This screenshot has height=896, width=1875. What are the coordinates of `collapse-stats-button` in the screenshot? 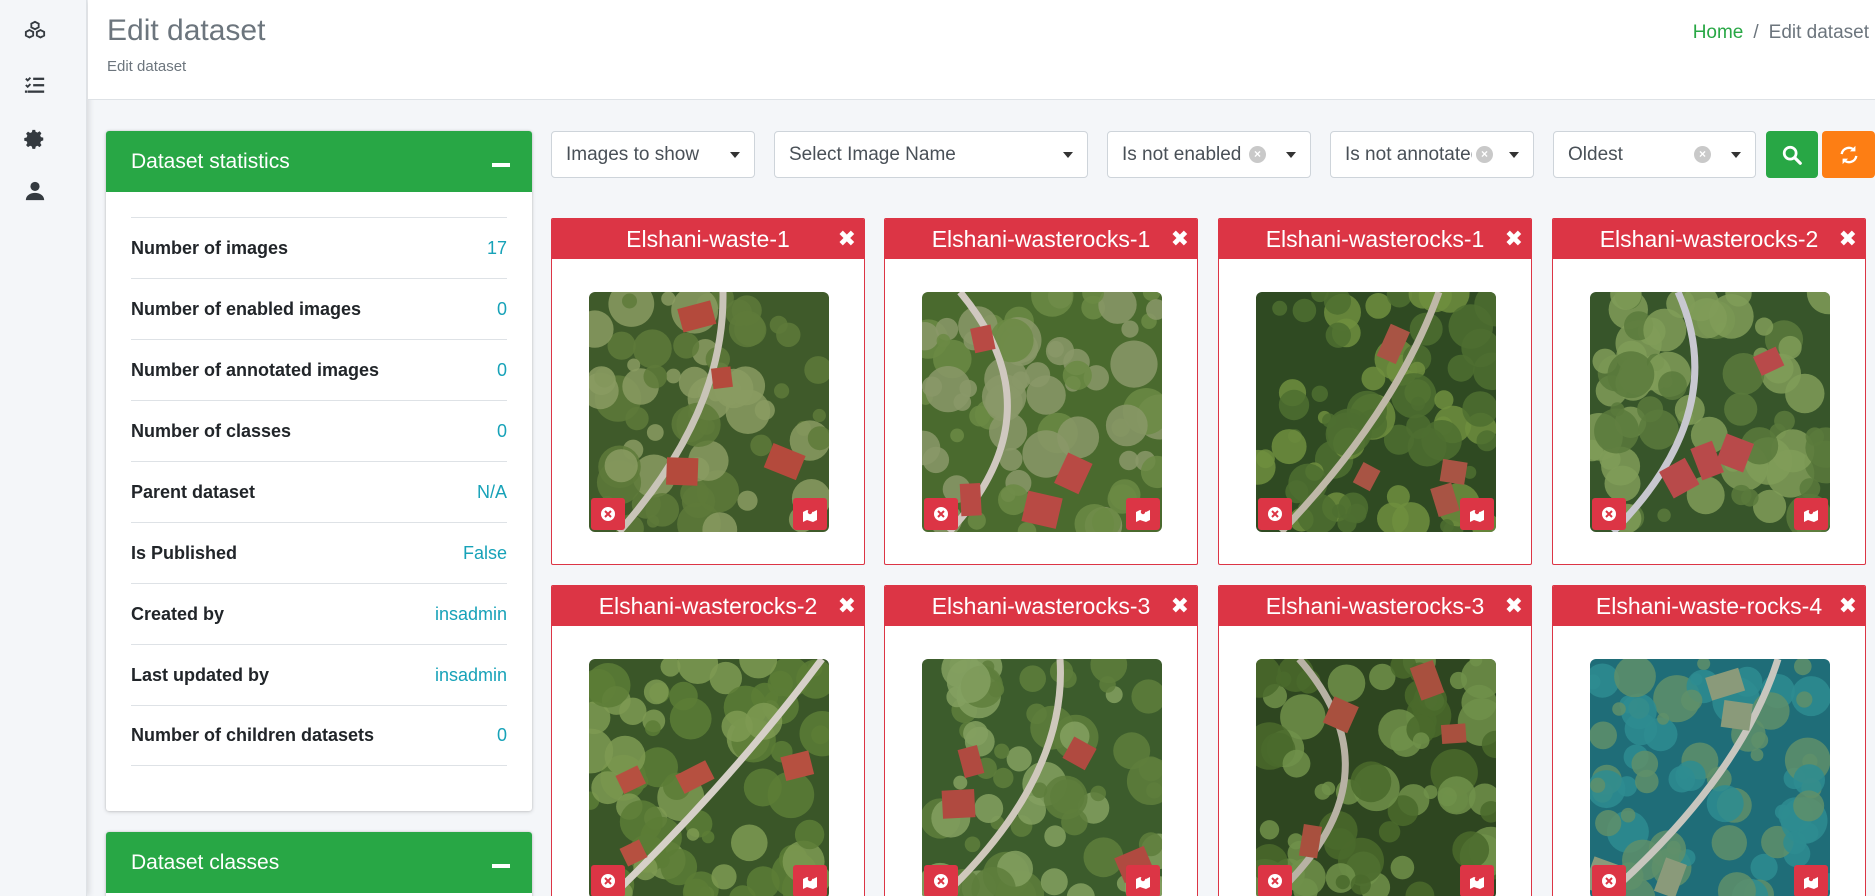 It's located at (501, 164).